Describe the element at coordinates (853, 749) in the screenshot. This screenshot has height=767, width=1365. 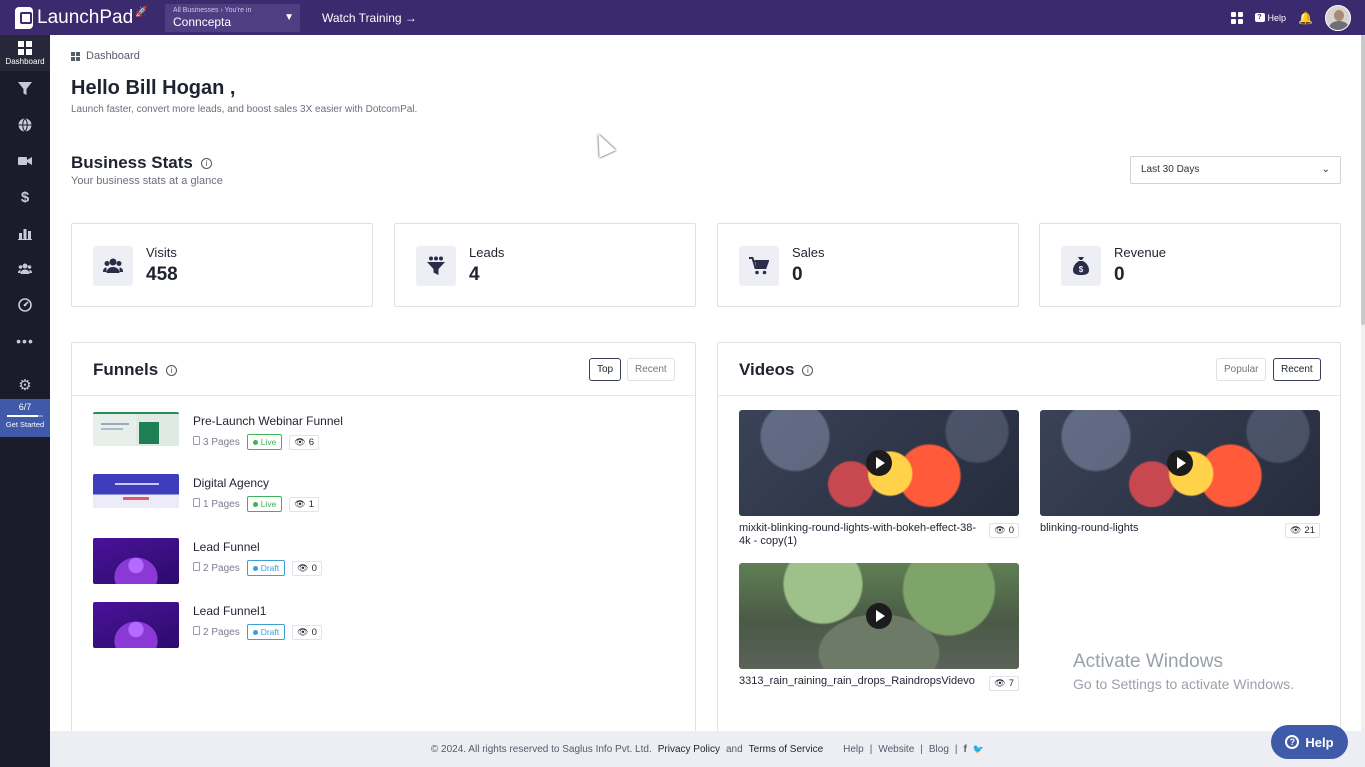
I see `footer-help-link: Help` at that location.